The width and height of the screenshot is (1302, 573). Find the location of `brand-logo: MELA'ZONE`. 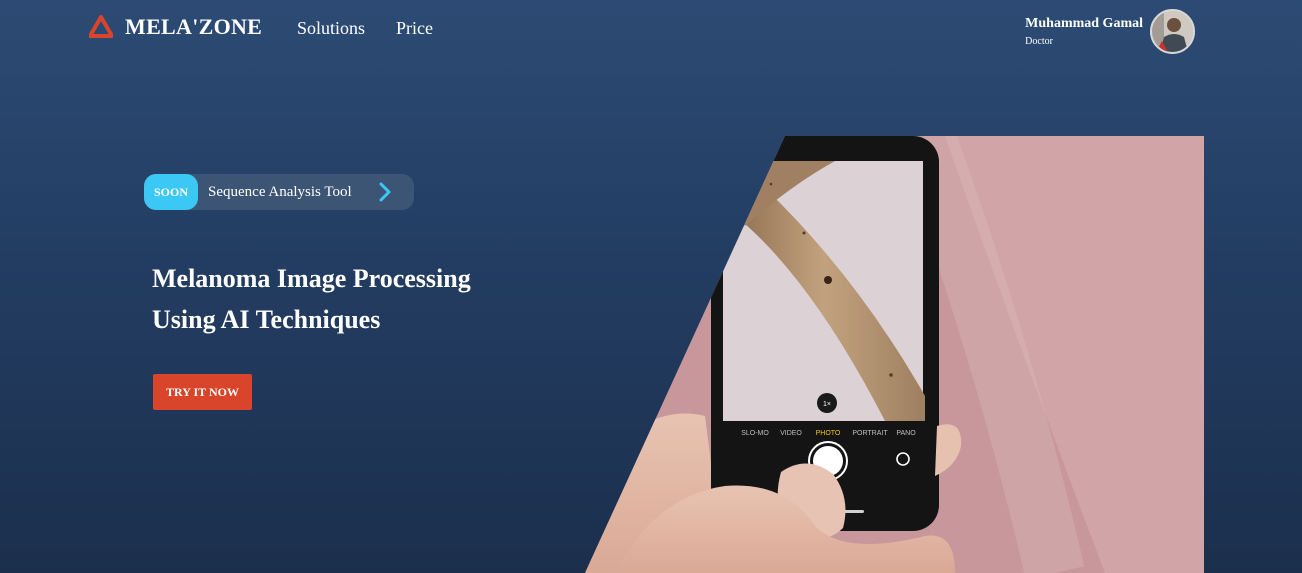

brand-logo: MELA'ZONE is located at coordinates (175, 27).